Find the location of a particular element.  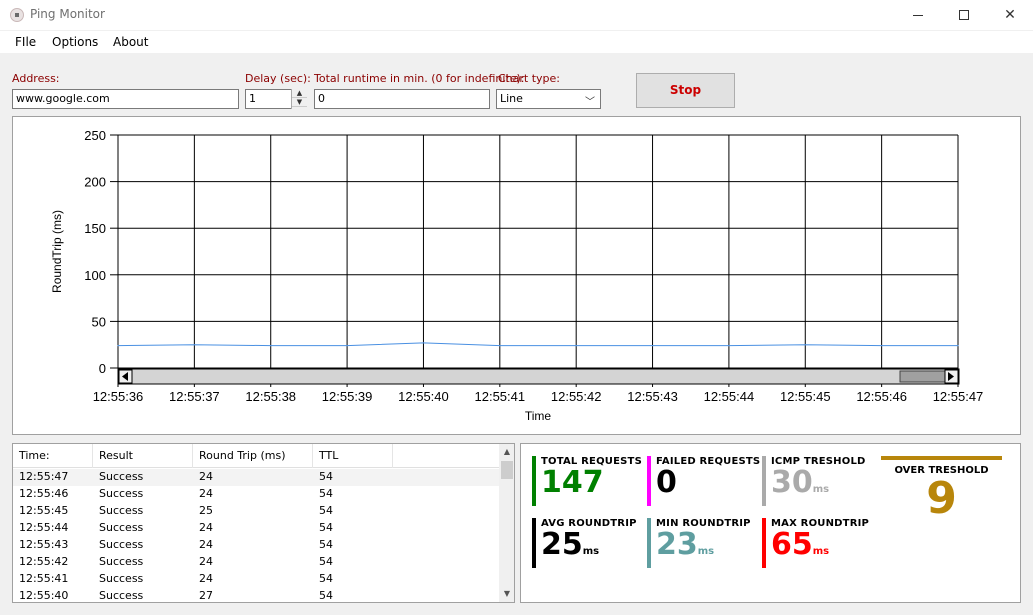

column-header-roundtrip: Round Trip (ms) is located at coordinates (253, 456).